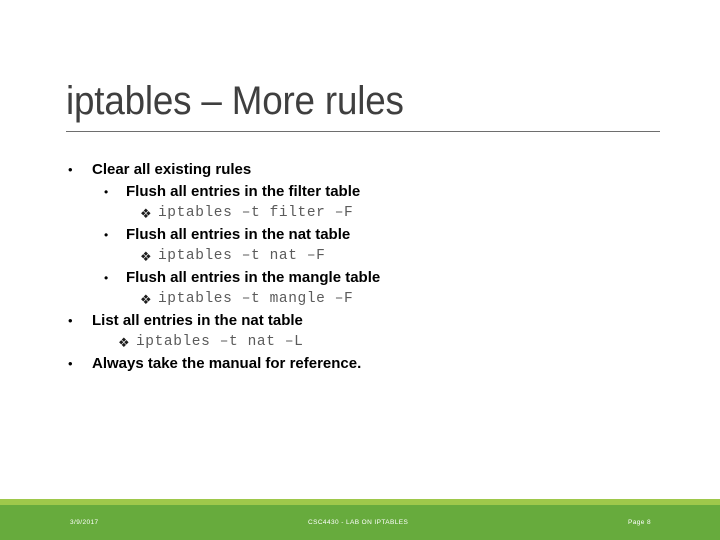  I want to click on footer-date: 3/9/2017, so click(84, 522).